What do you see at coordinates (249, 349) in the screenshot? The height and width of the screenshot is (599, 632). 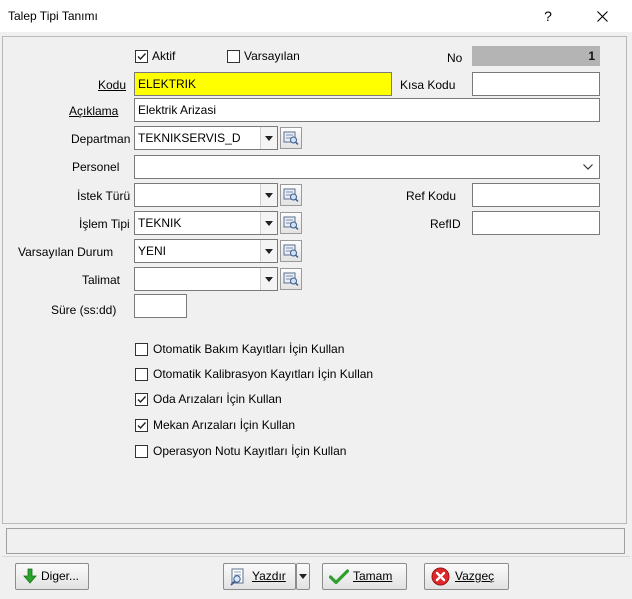 I see `option-label-bakim: Otomatik Bakım Kayıtları İçin Kullan` at bounding box center [249, 349].